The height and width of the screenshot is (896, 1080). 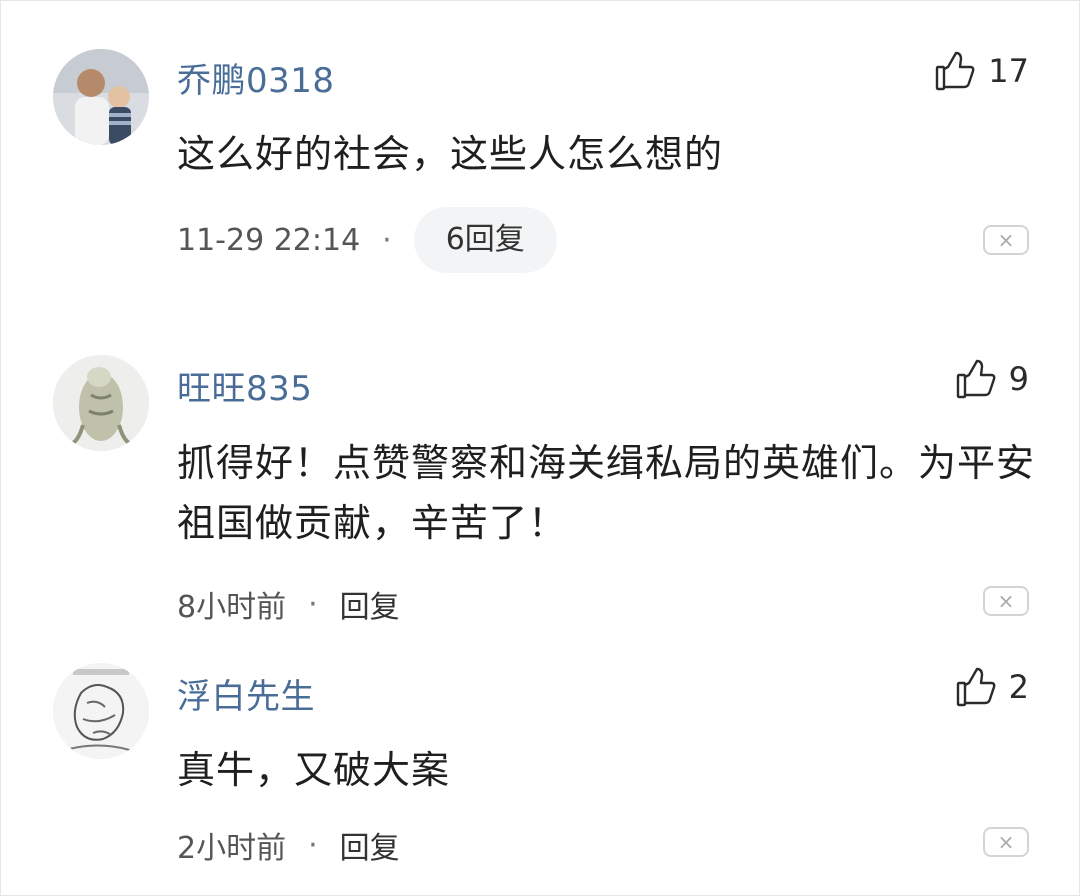 I want to click on like-count: 9, so click(x=1018, y=379).